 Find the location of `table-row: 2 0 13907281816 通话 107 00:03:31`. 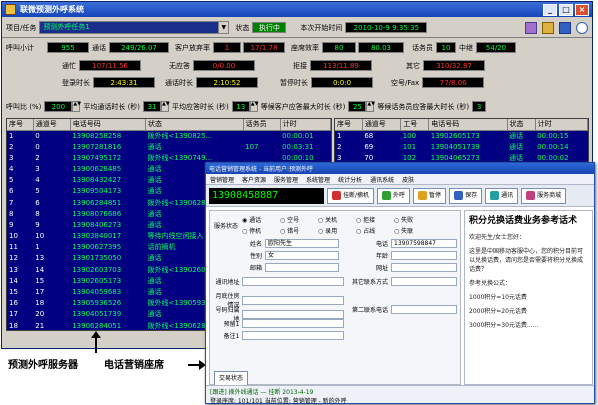

table-row: 2 0 13907281816 通话 107 00:03:31 is located at coordinates (169, 147).